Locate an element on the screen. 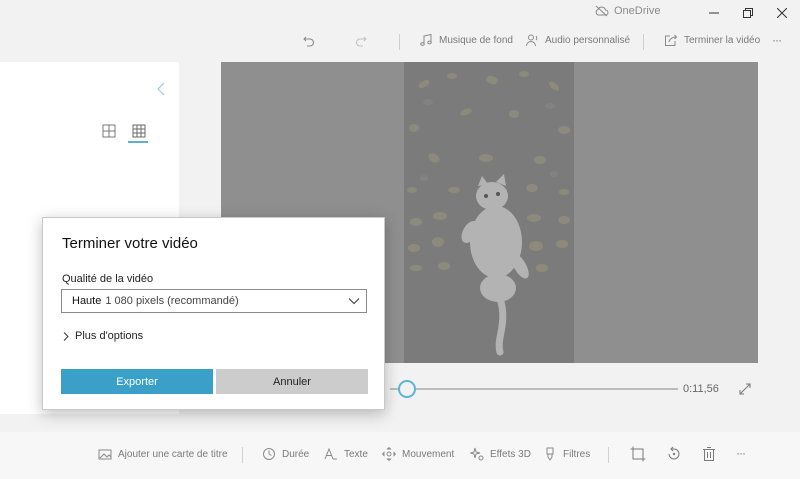 The width and height of the screenshot is (800, 479). add-title-card-label: Ajouter une carte de titre is located at coordinates (173, 454).